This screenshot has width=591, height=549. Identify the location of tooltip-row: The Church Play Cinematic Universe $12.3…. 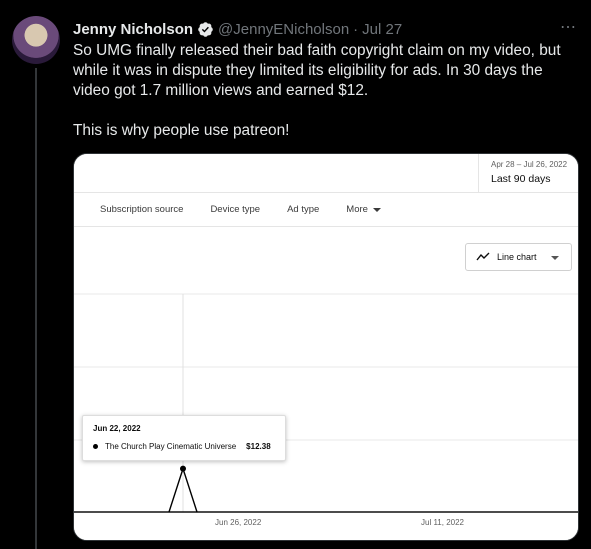
(184, 446).